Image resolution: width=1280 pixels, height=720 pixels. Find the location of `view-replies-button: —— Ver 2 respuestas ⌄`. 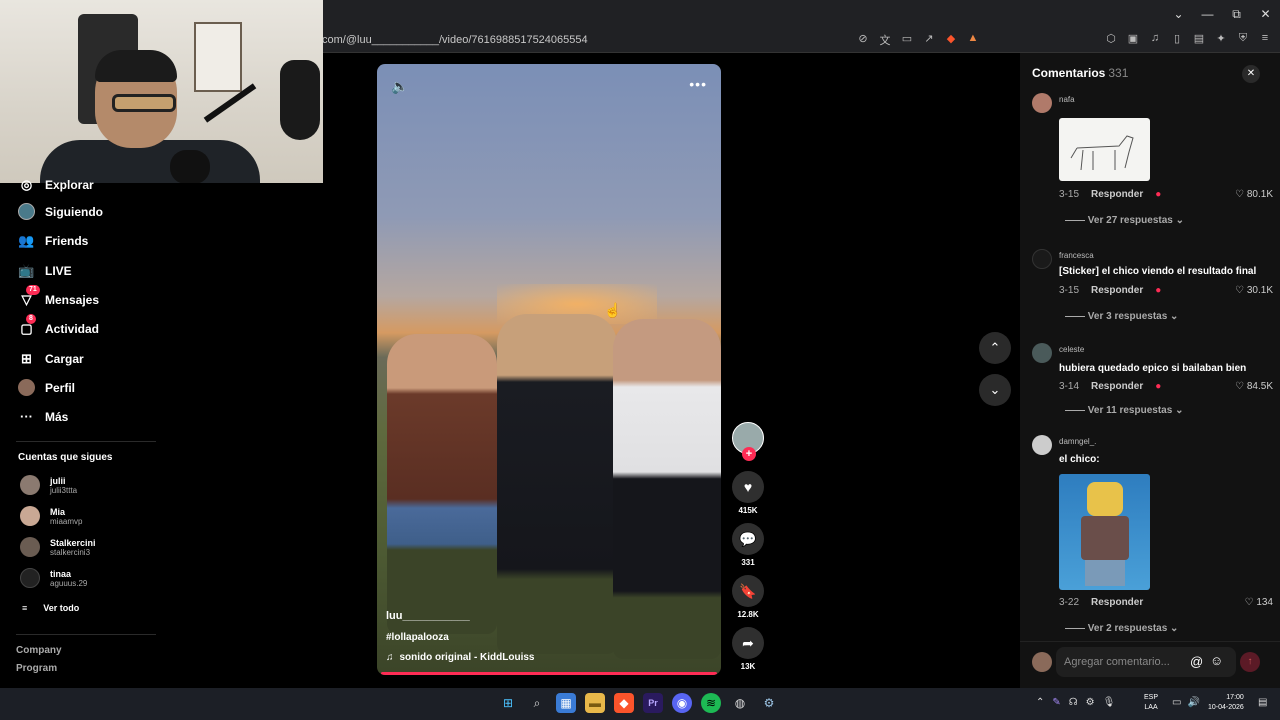

view-replies-button: —— Ver 2 respuestas ⌄ is located at coordinates (1121, 628).